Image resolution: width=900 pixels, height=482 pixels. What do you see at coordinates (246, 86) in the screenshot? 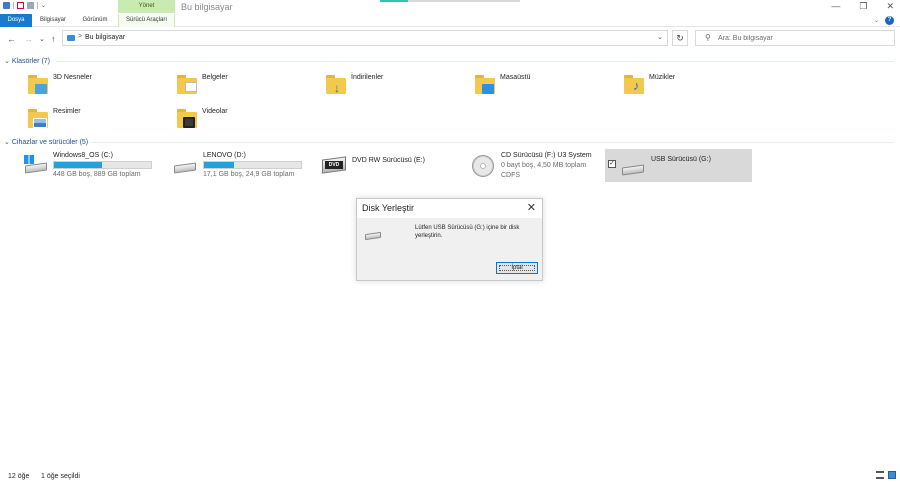
I see `folder-item: Belgeler` at bounding box center [246, 86].